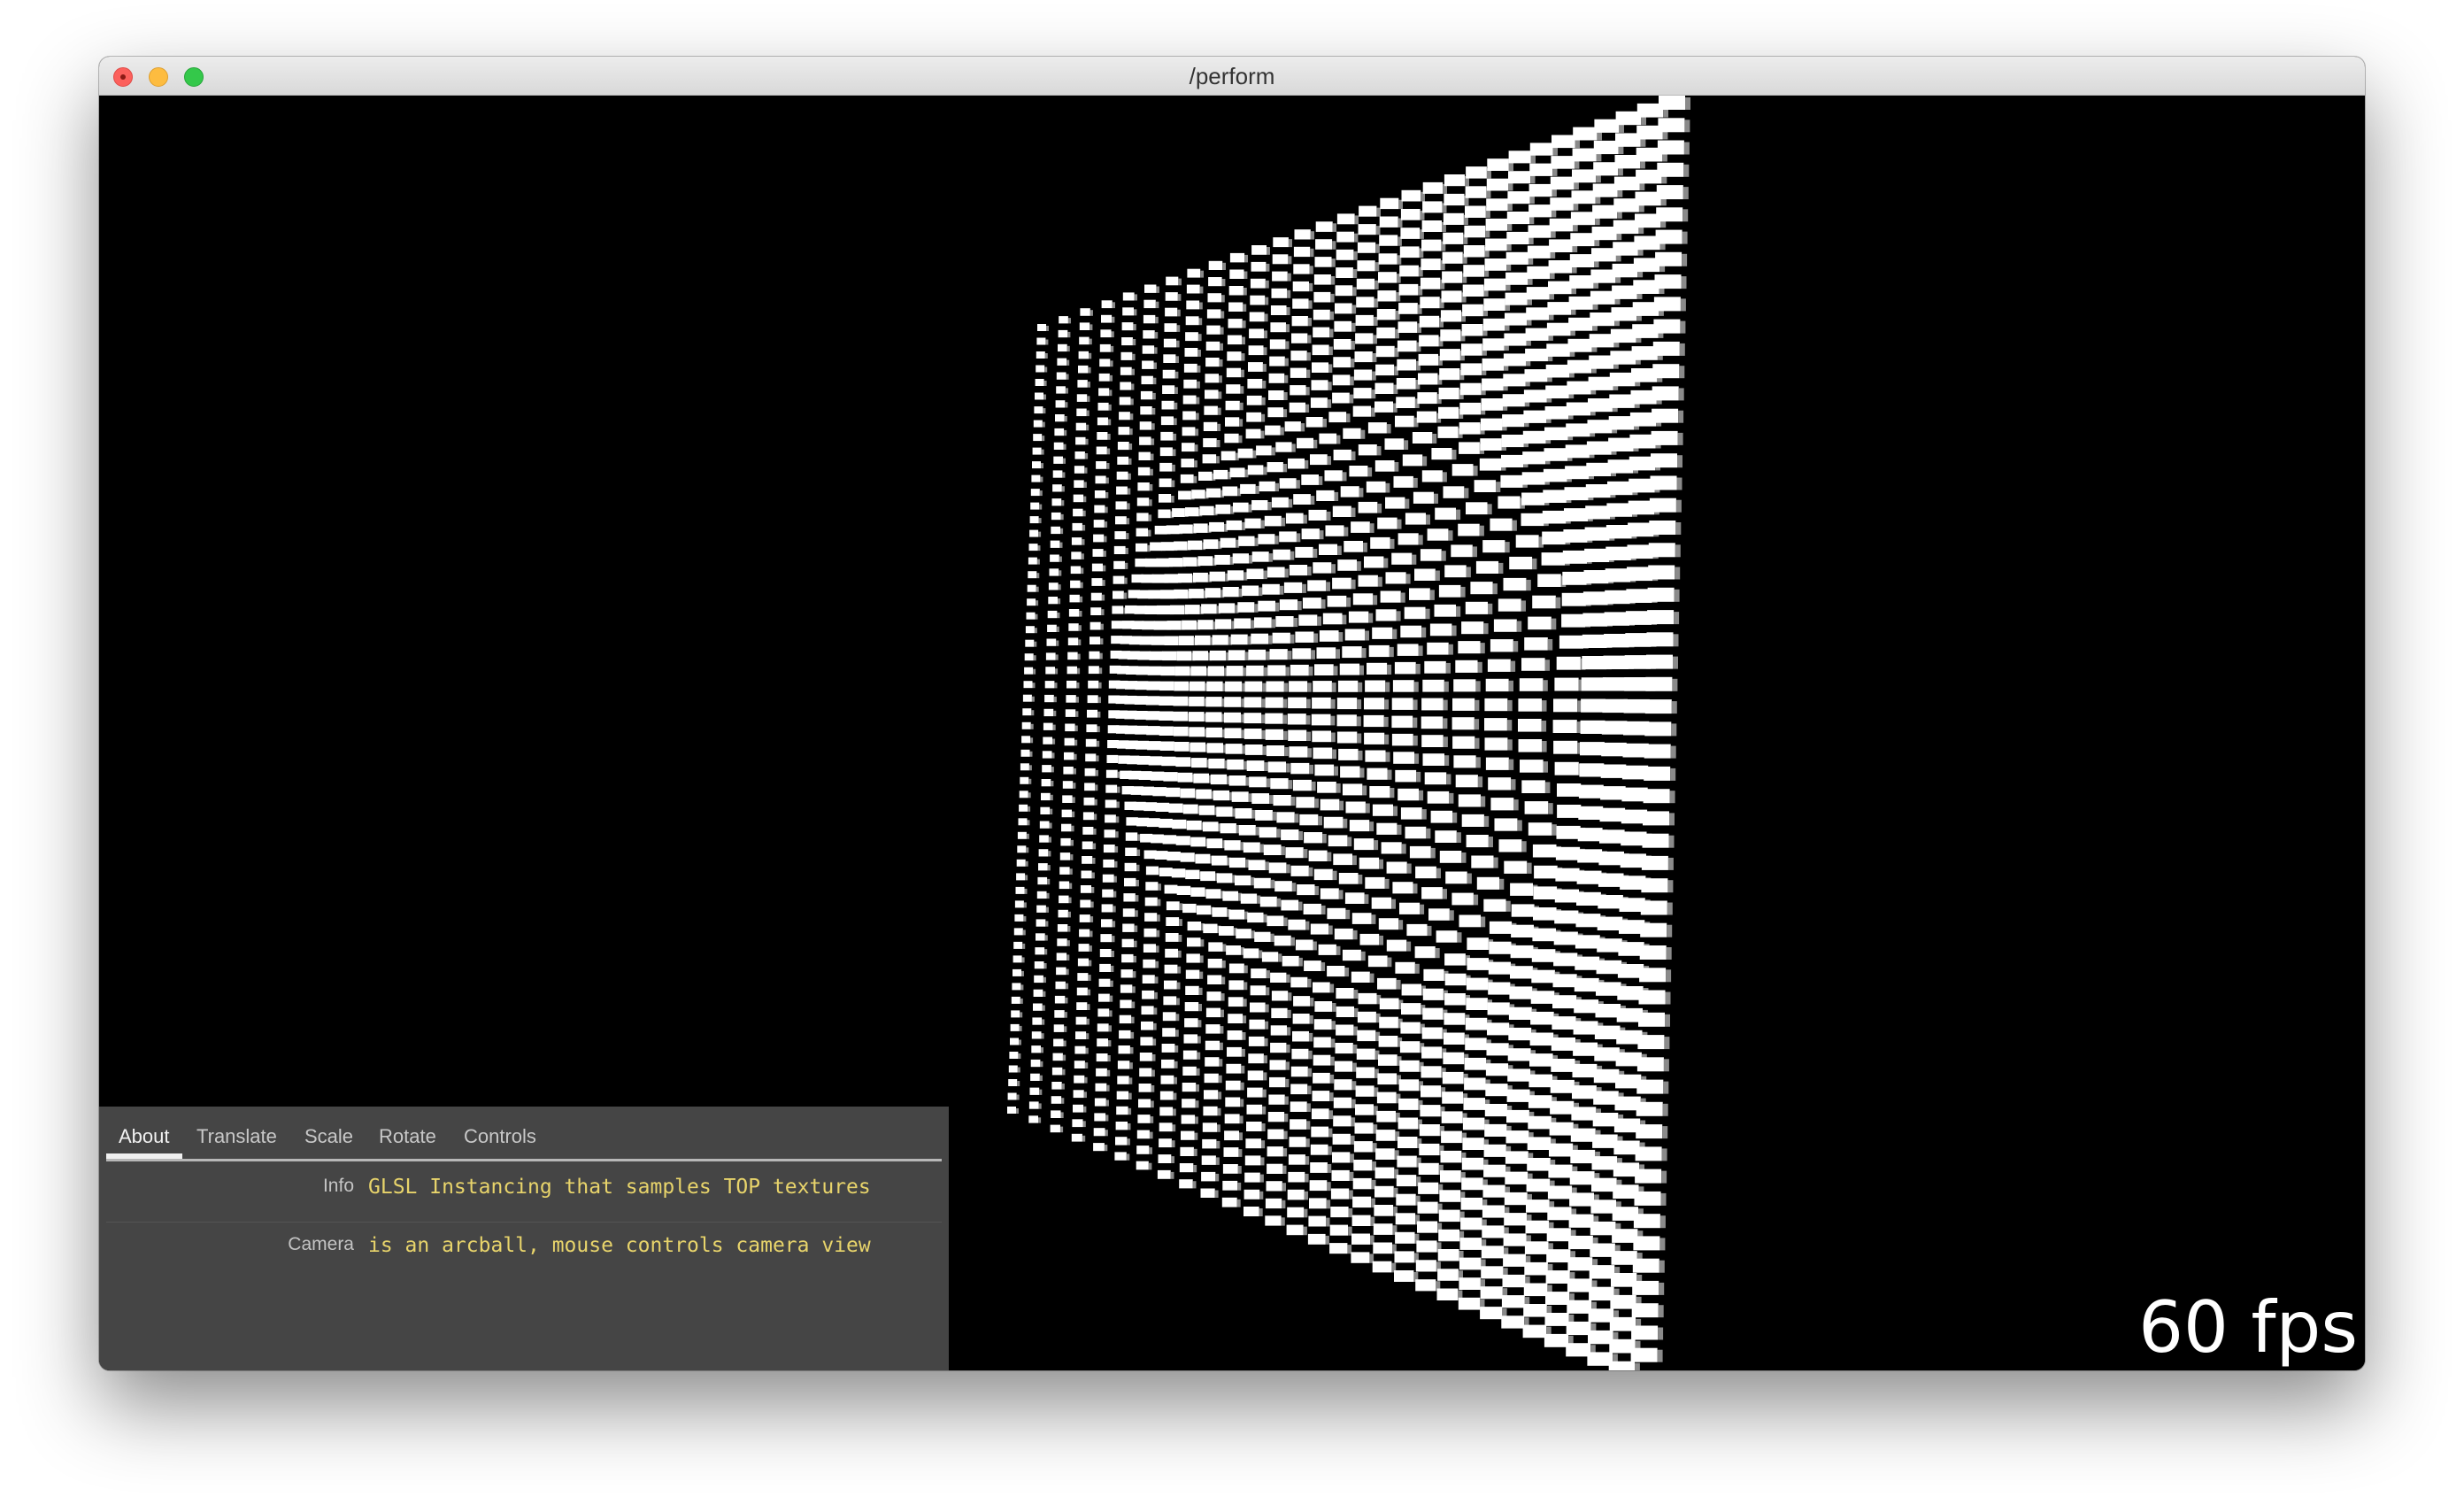  Describe the element at coordinates (144, 1139) in the screenshot. I see `tab-about: About` at that location.